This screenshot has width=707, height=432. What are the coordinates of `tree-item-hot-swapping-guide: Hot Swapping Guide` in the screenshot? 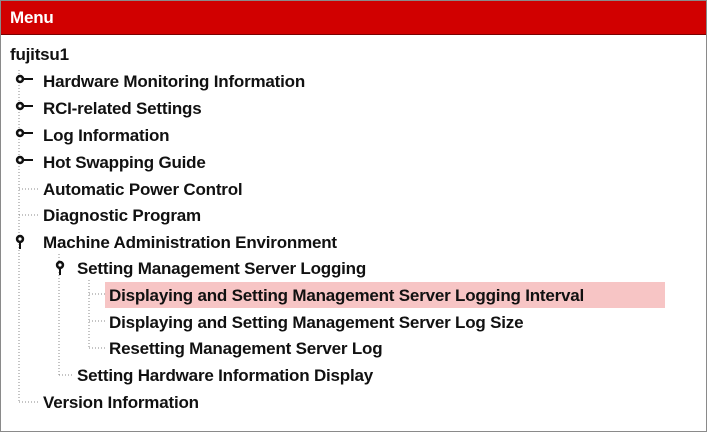 It's located at (124, 163).